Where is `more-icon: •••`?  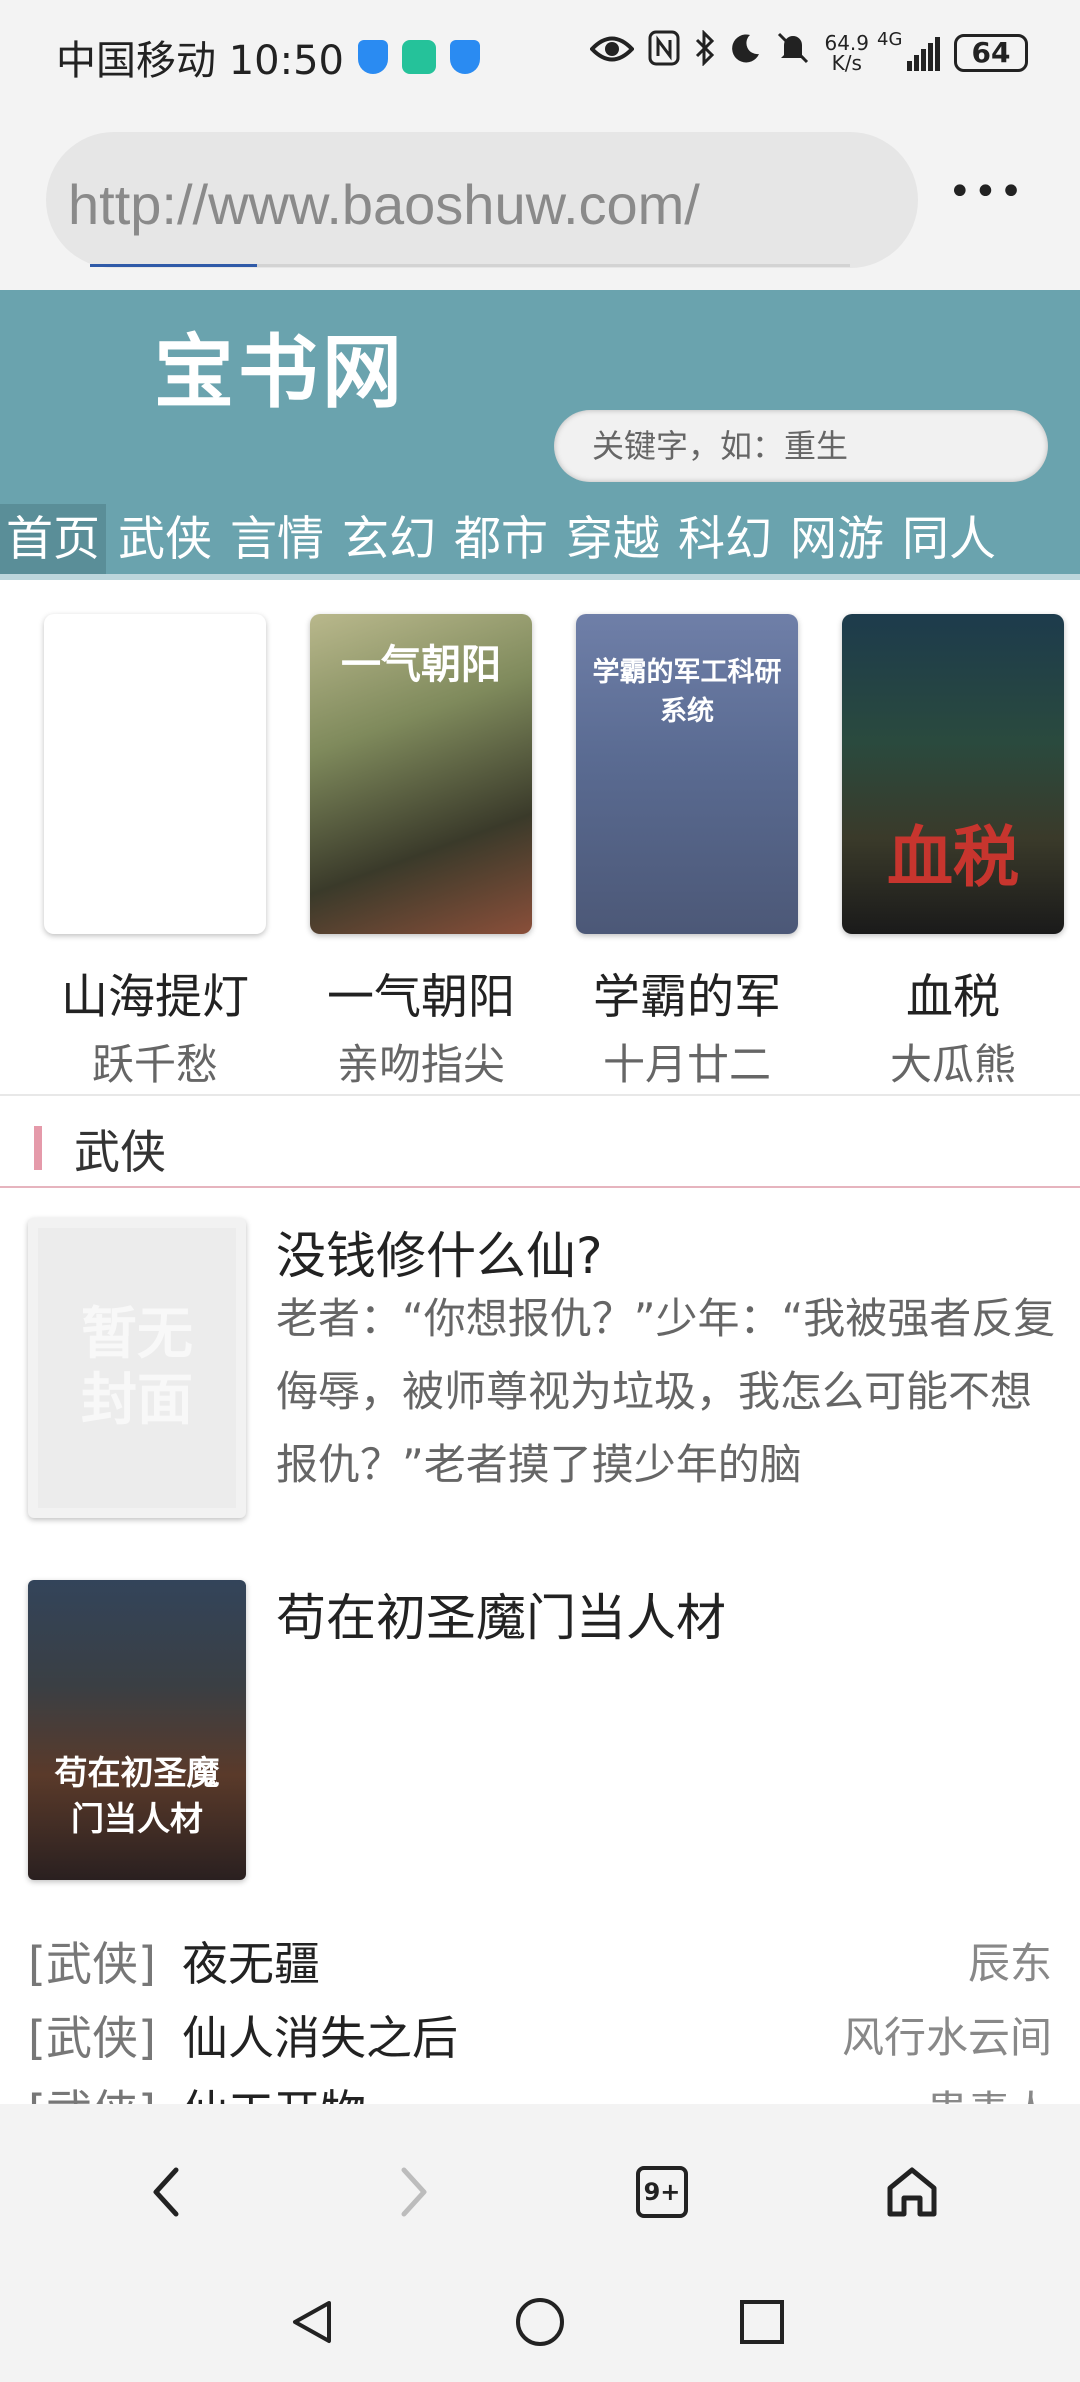 more-icon: ••• is located at coordinates (985, 192).